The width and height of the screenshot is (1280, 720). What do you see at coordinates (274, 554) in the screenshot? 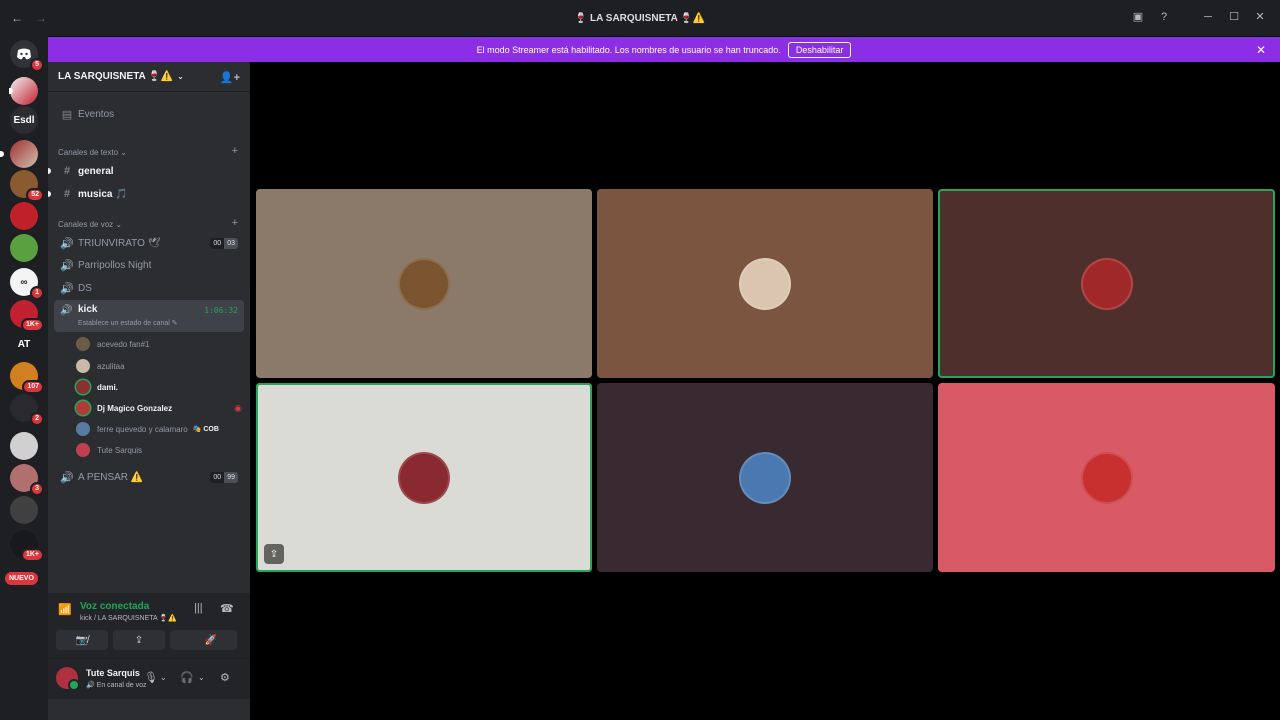
I see `screen-share-icon: ⇪` at bounding box center [274, 554].